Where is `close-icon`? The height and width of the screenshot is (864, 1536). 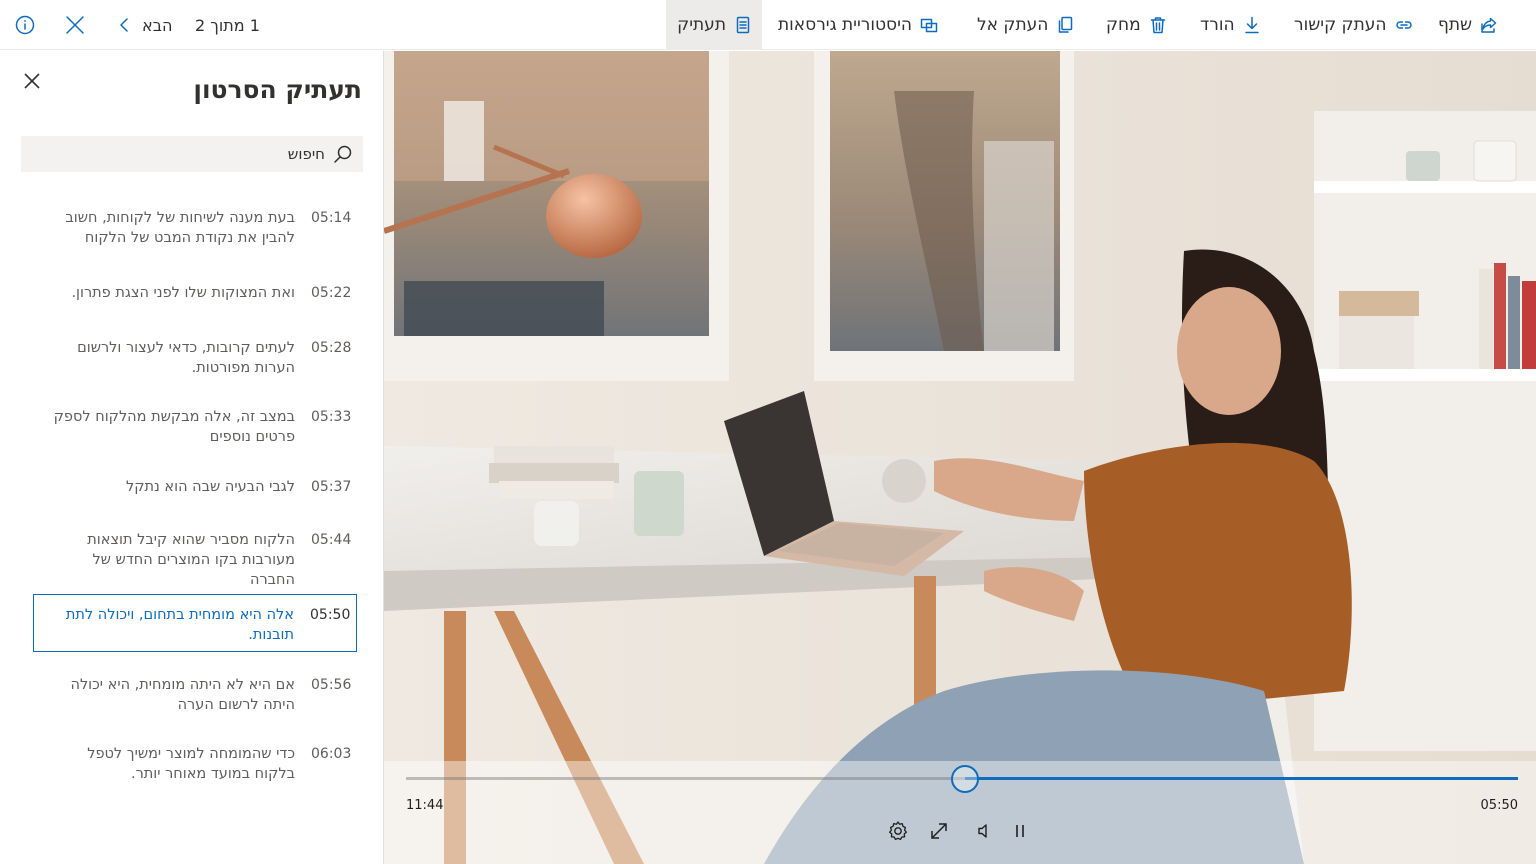 close-icon is located at coordinates (75, 25).